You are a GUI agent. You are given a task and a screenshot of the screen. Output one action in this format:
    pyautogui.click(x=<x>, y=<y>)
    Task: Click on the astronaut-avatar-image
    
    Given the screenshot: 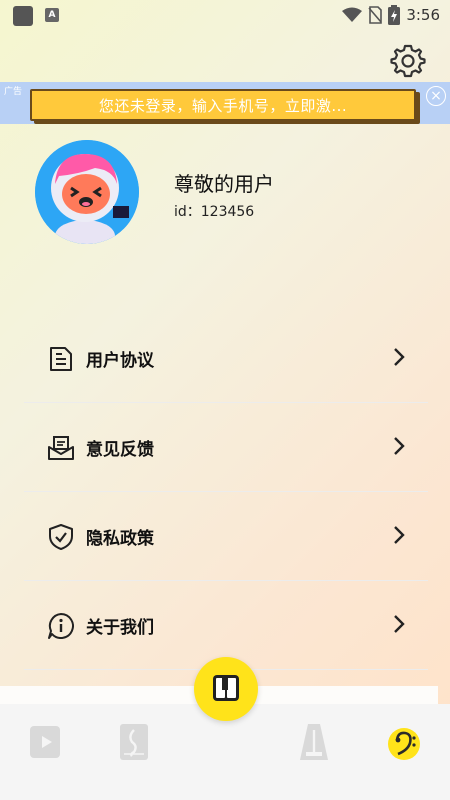 What is the action you would take?
    pyautogui.click(x=87, y=192)
    